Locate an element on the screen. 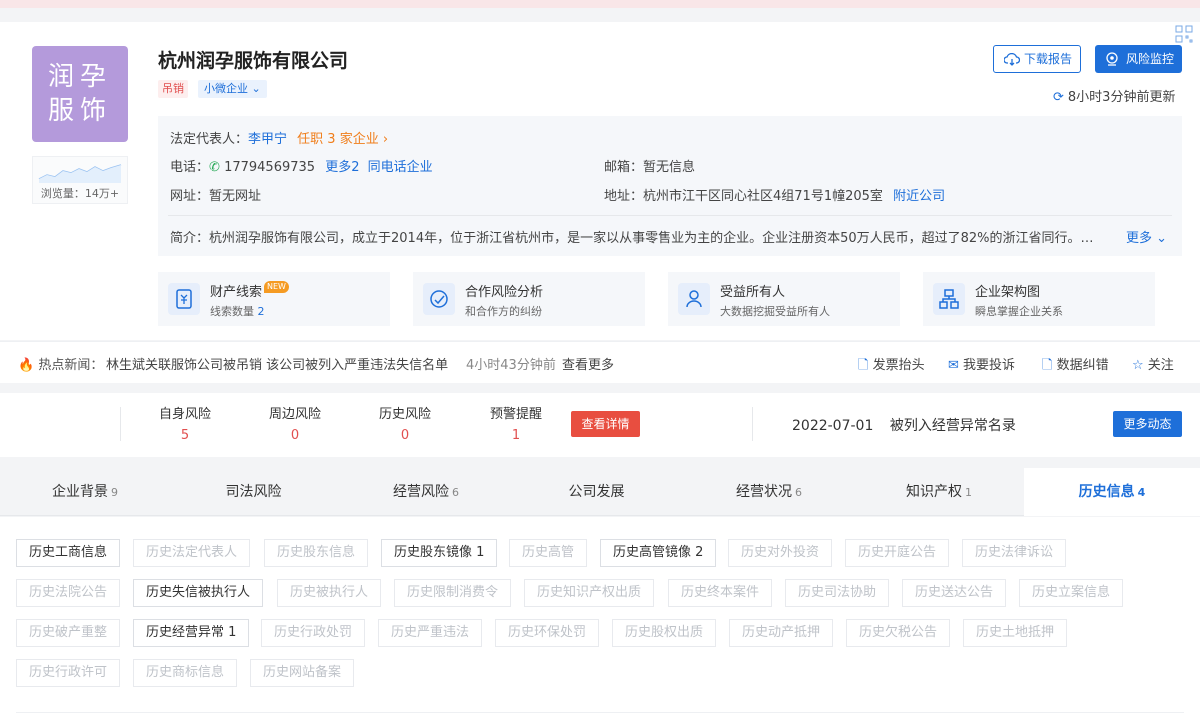 This screenshot has height=724, width=1200. risk-monitor-button: 风险监控 is located at coordinates (1138, 59).